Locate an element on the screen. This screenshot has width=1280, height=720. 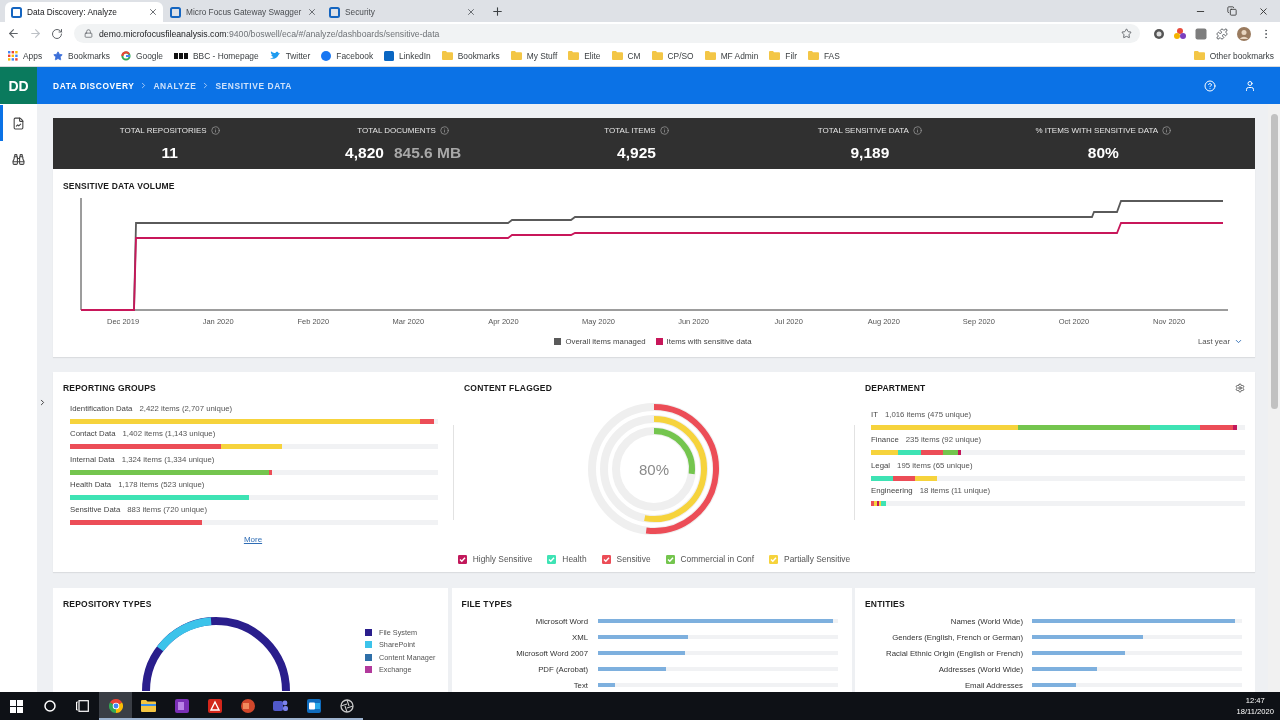
grid-icon is located at coordinates (13, 55).